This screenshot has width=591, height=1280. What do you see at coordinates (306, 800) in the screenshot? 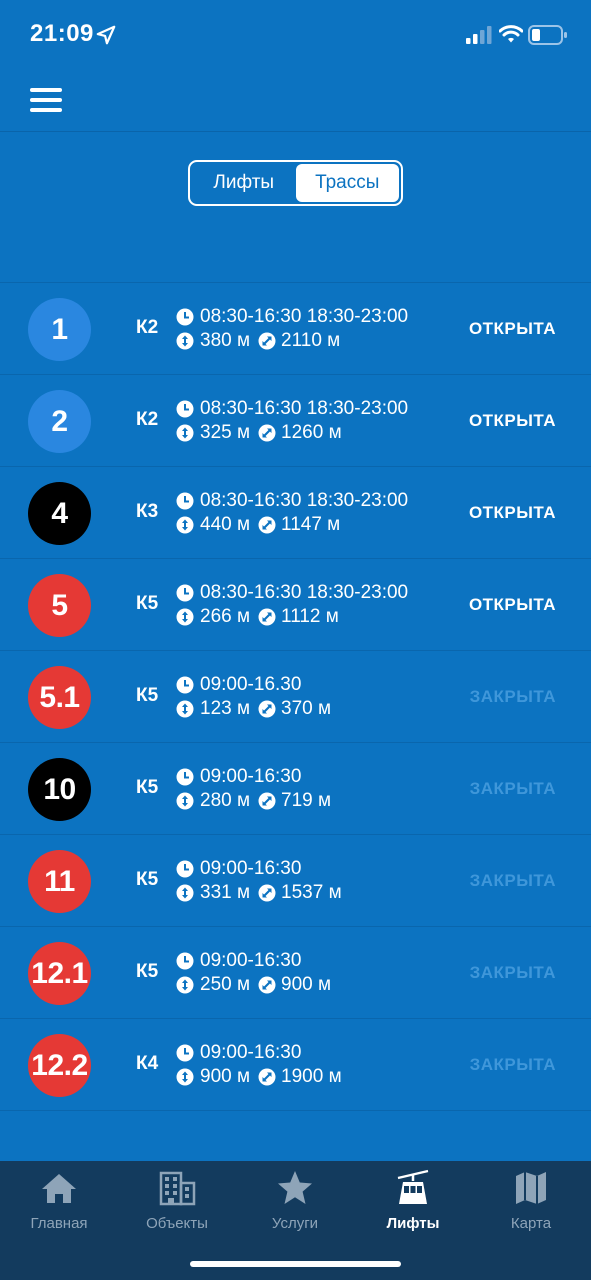
I see `lift-length: 719 м` at bounding box center [306, 800].